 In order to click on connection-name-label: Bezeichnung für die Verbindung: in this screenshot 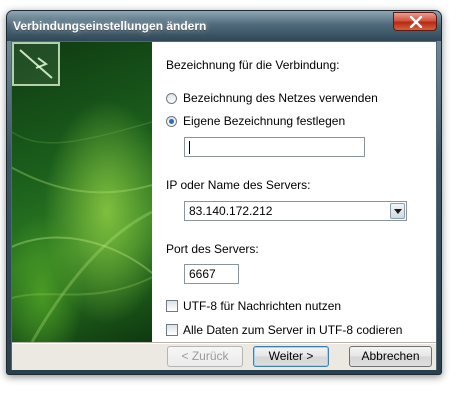, I will do `click(253, 65)`.